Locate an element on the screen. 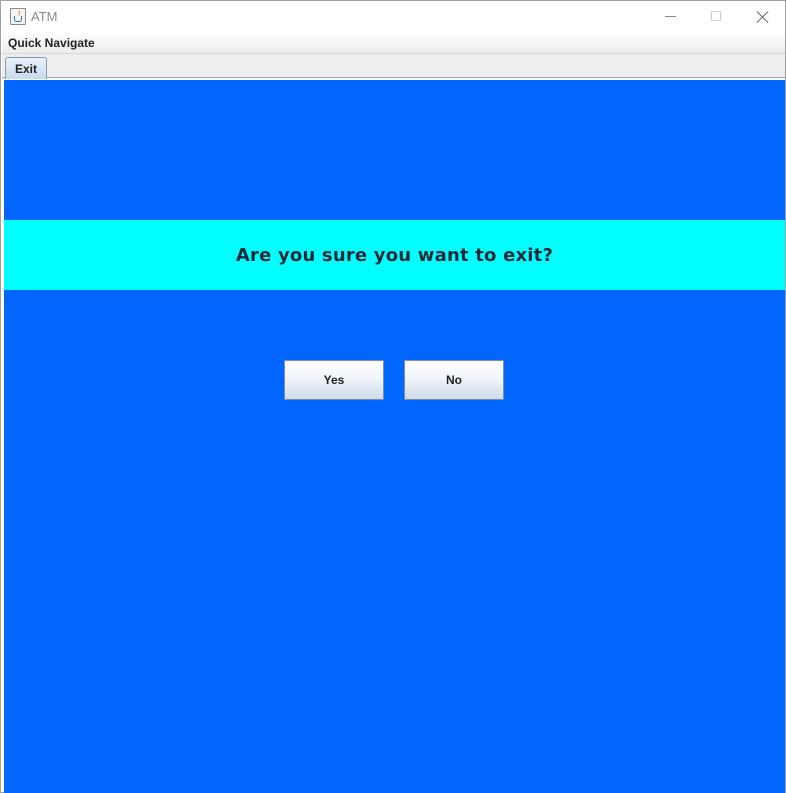 The width and height of the screenshot is (786, 793). minimize-button is located at coordinates (670, 16).